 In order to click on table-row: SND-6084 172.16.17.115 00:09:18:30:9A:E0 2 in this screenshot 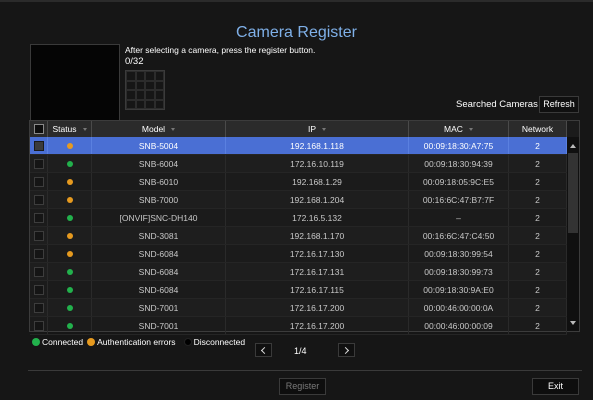, I will do `click(298, 290)`.